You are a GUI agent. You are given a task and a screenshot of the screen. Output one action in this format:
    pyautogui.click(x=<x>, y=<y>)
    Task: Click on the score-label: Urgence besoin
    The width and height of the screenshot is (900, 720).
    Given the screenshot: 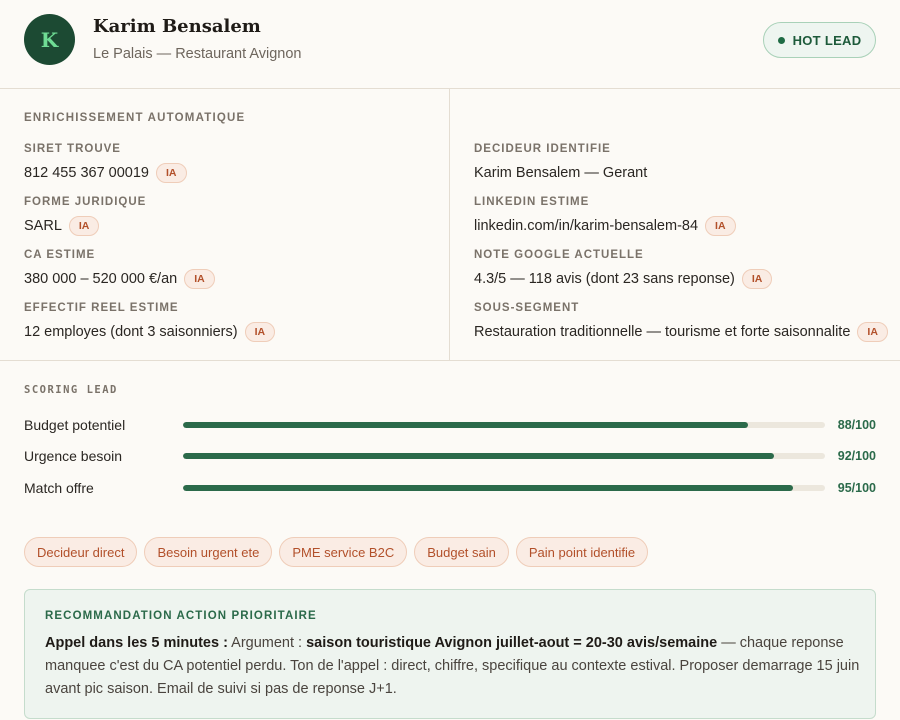 What is the action you would take?
    pyautogui.click(x=73, y=456)
    